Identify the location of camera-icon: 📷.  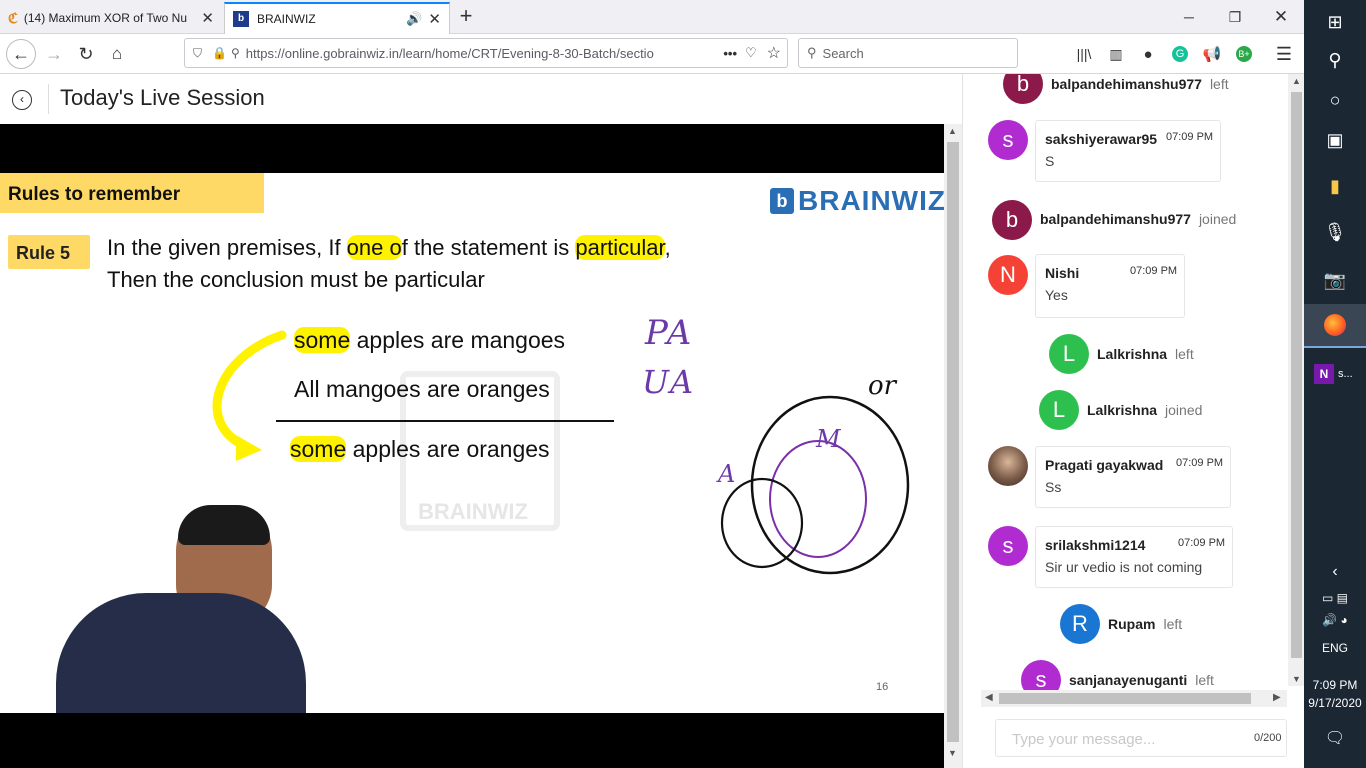
(1335, 280).